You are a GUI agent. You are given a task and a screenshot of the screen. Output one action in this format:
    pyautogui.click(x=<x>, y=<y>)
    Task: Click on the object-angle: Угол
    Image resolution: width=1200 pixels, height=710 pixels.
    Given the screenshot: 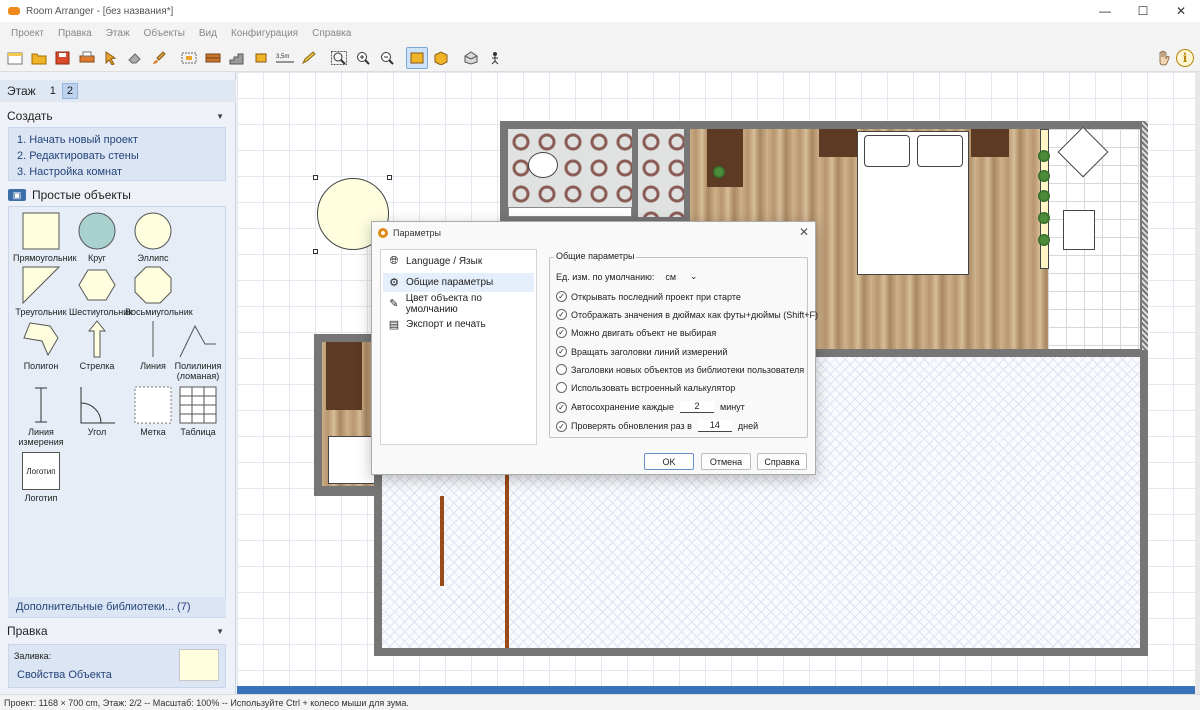 What is the action you would take?
    pyautogui.click(x=97, y=411)
    